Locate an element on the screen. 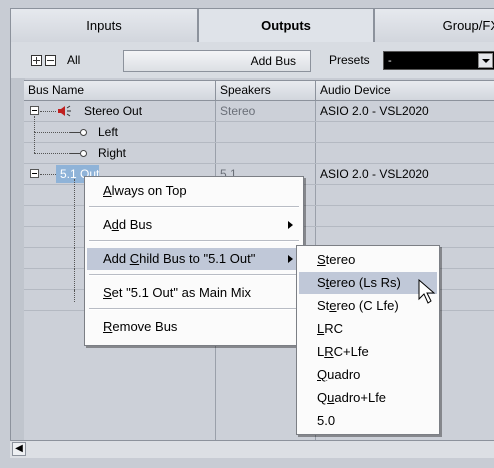 The image size is (494, 468). menu-item-label: A is located at coordinates (107, 224).